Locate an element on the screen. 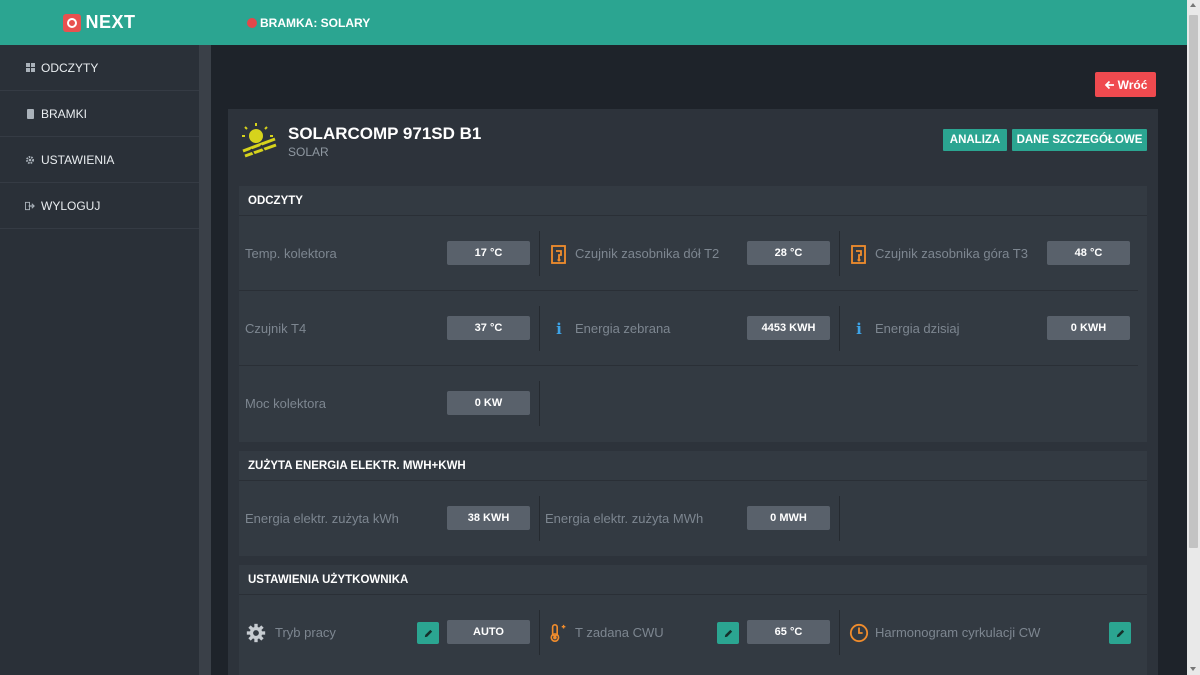 Image resolution: width=1200 pixels, height=675 pixels. edit-tryb-pracy-button is located at coordinates (428, 633).